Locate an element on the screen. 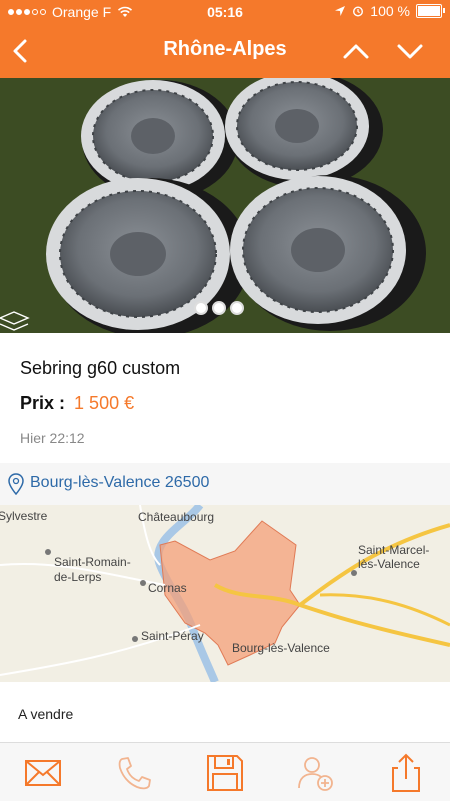  bottom-toolbar is located at coordinates (225, 771).